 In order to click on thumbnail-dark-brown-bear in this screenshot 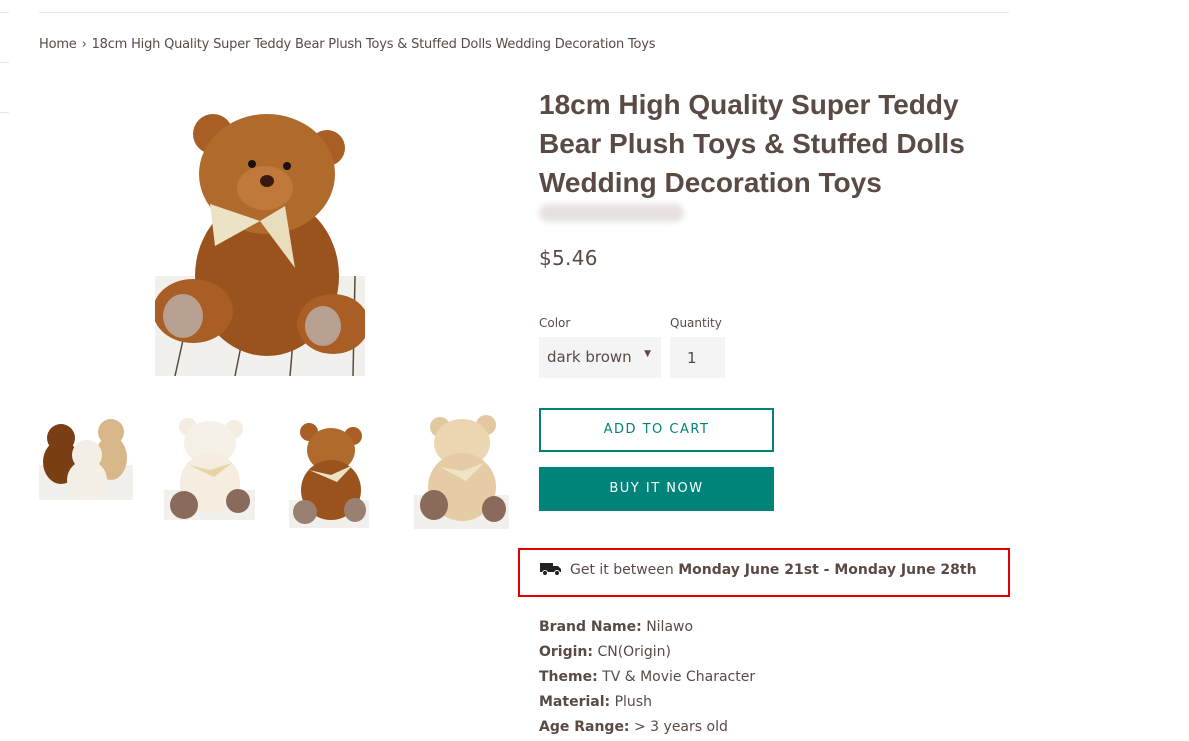, I will do `click(329, 474)`.